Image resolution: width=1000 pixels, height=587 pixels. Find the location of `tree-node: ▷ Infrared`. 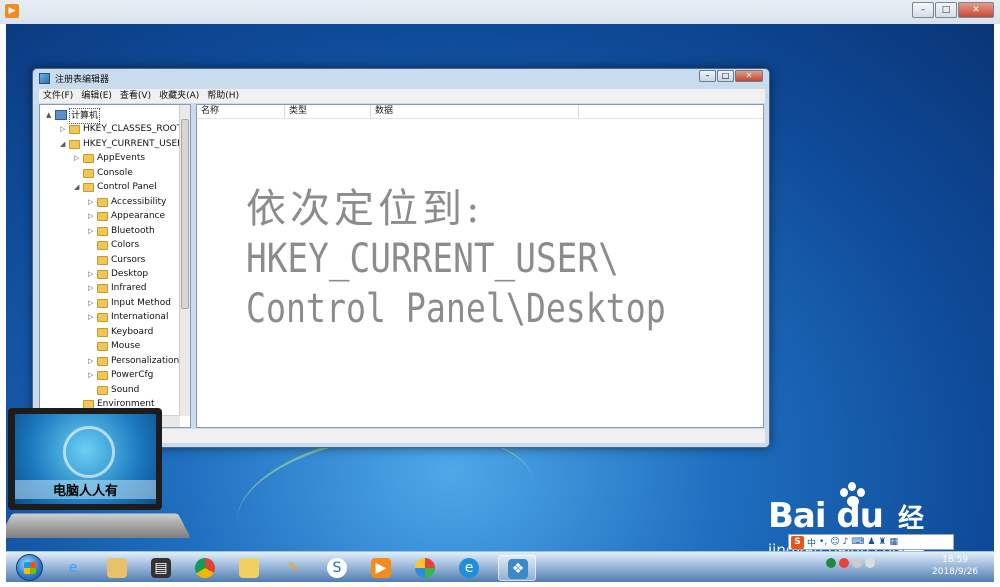

tree-node: ▷ Infrared is located at coordinates (115, 288).